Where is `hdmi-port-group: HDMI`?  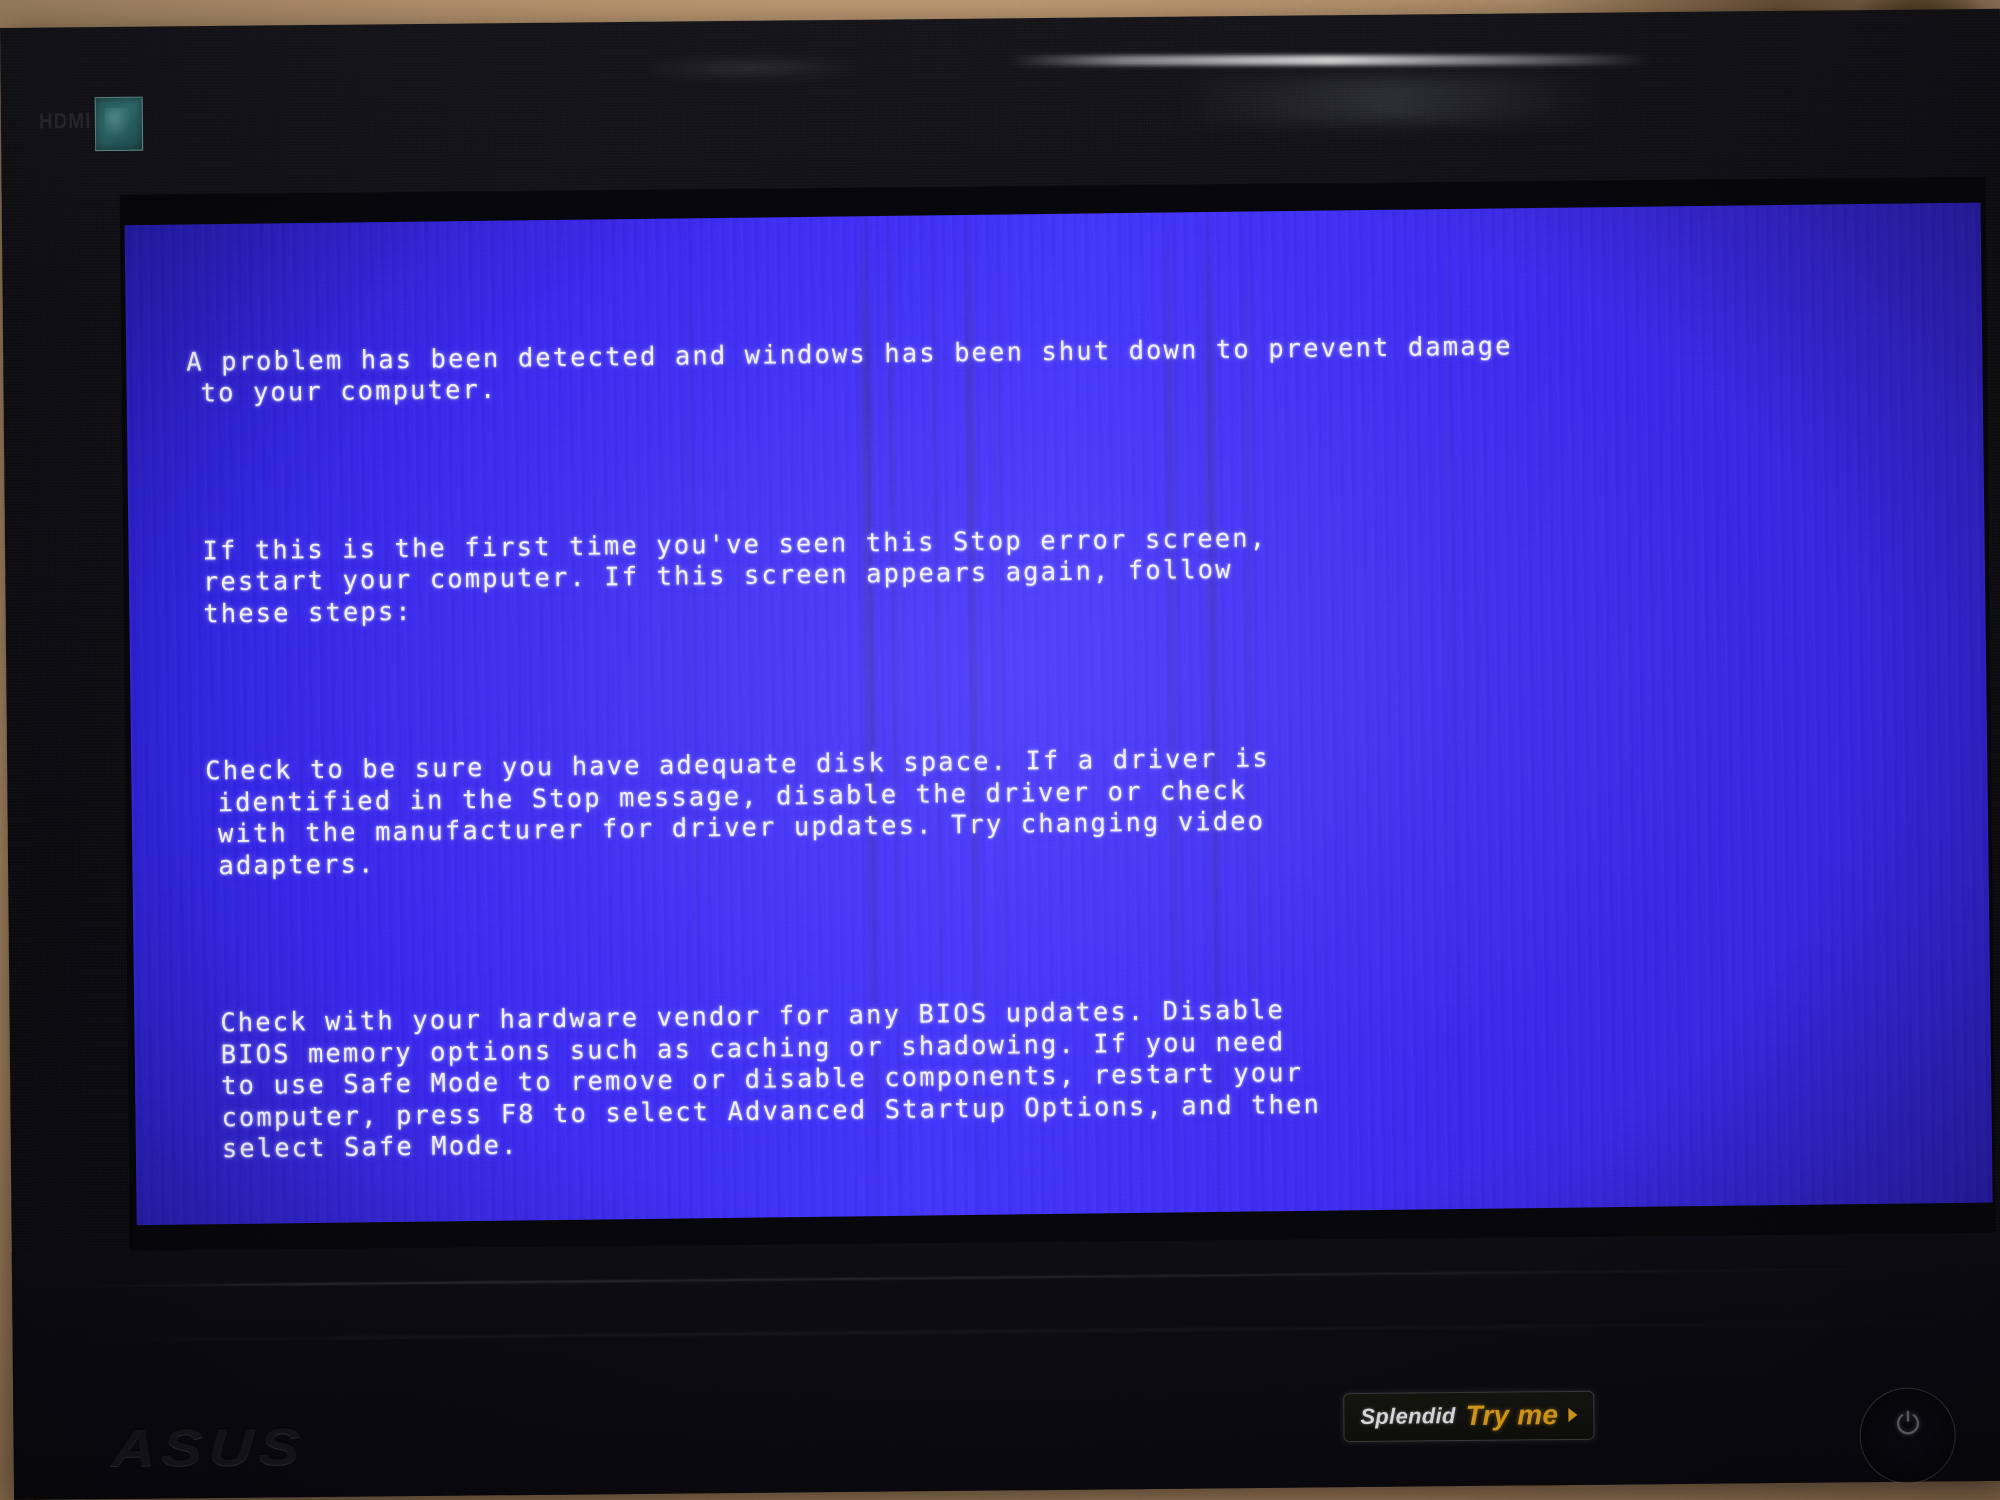 hdmi-port-group: HDMI is located at coordinates (119, 124).